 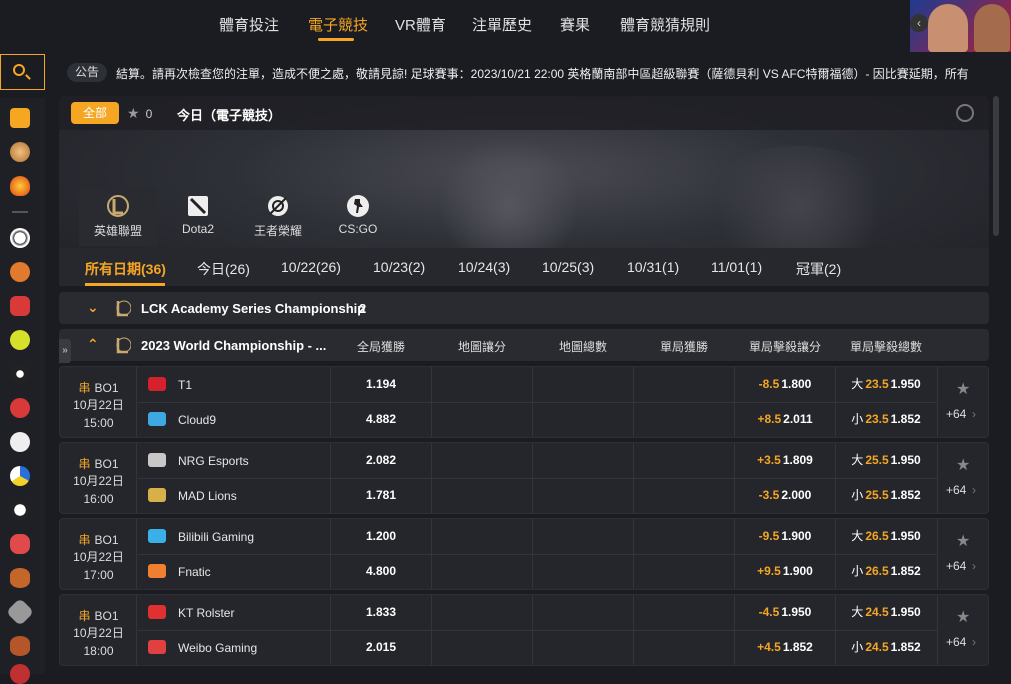 What do you see at coordinates (20, 340) in the screenshot?
I see `tennis-icon` at bounding box center [20, 340].